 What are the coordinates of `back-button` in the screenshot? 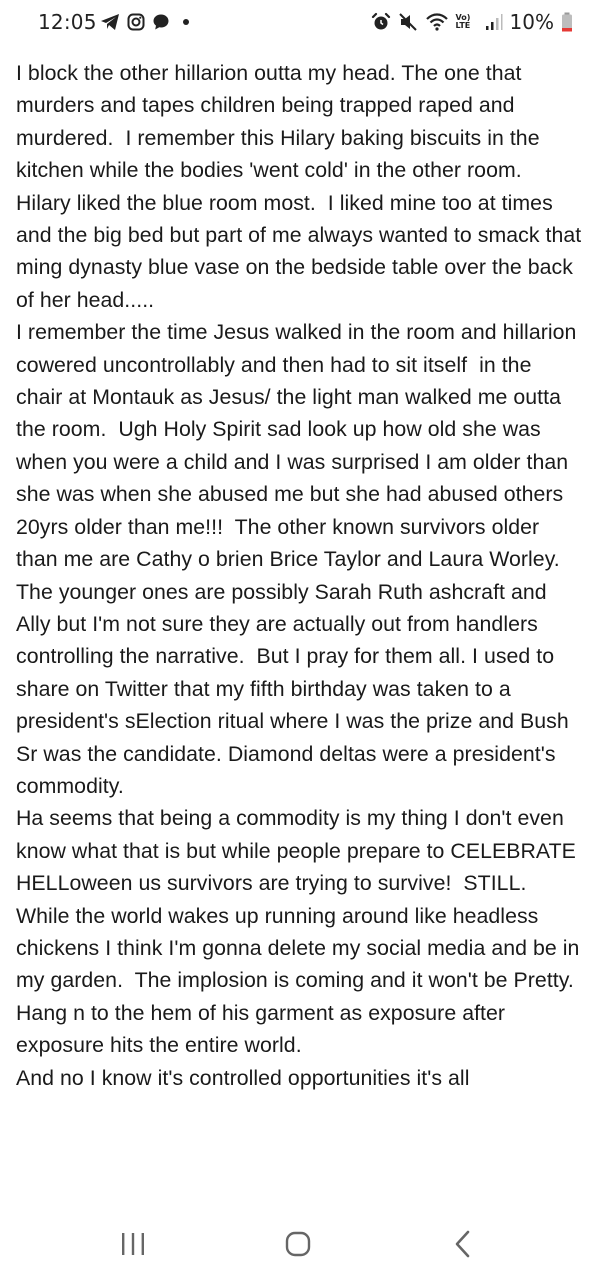 It's located at (463, 1244).